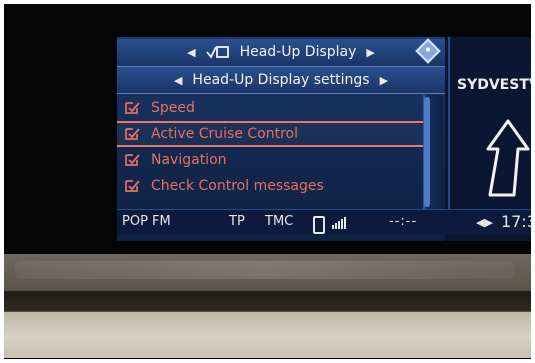  Describe the element at coordinates (237, 221) in the screenshot. I see `tp-indicator: TP` at that location.